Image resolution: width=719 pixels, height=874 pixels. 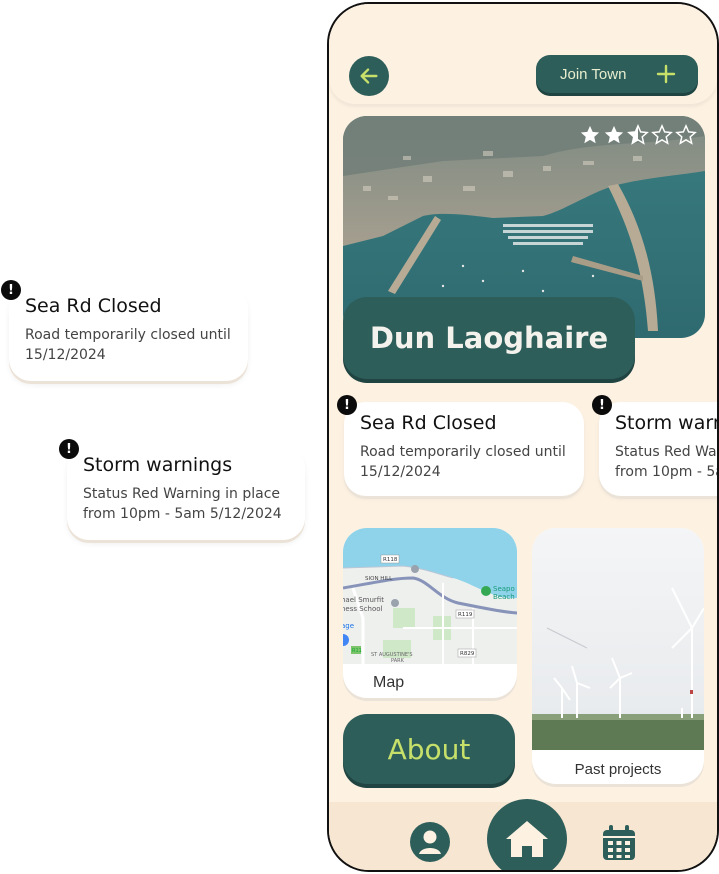 I want to click on back-button, so click(x=369, y=76).